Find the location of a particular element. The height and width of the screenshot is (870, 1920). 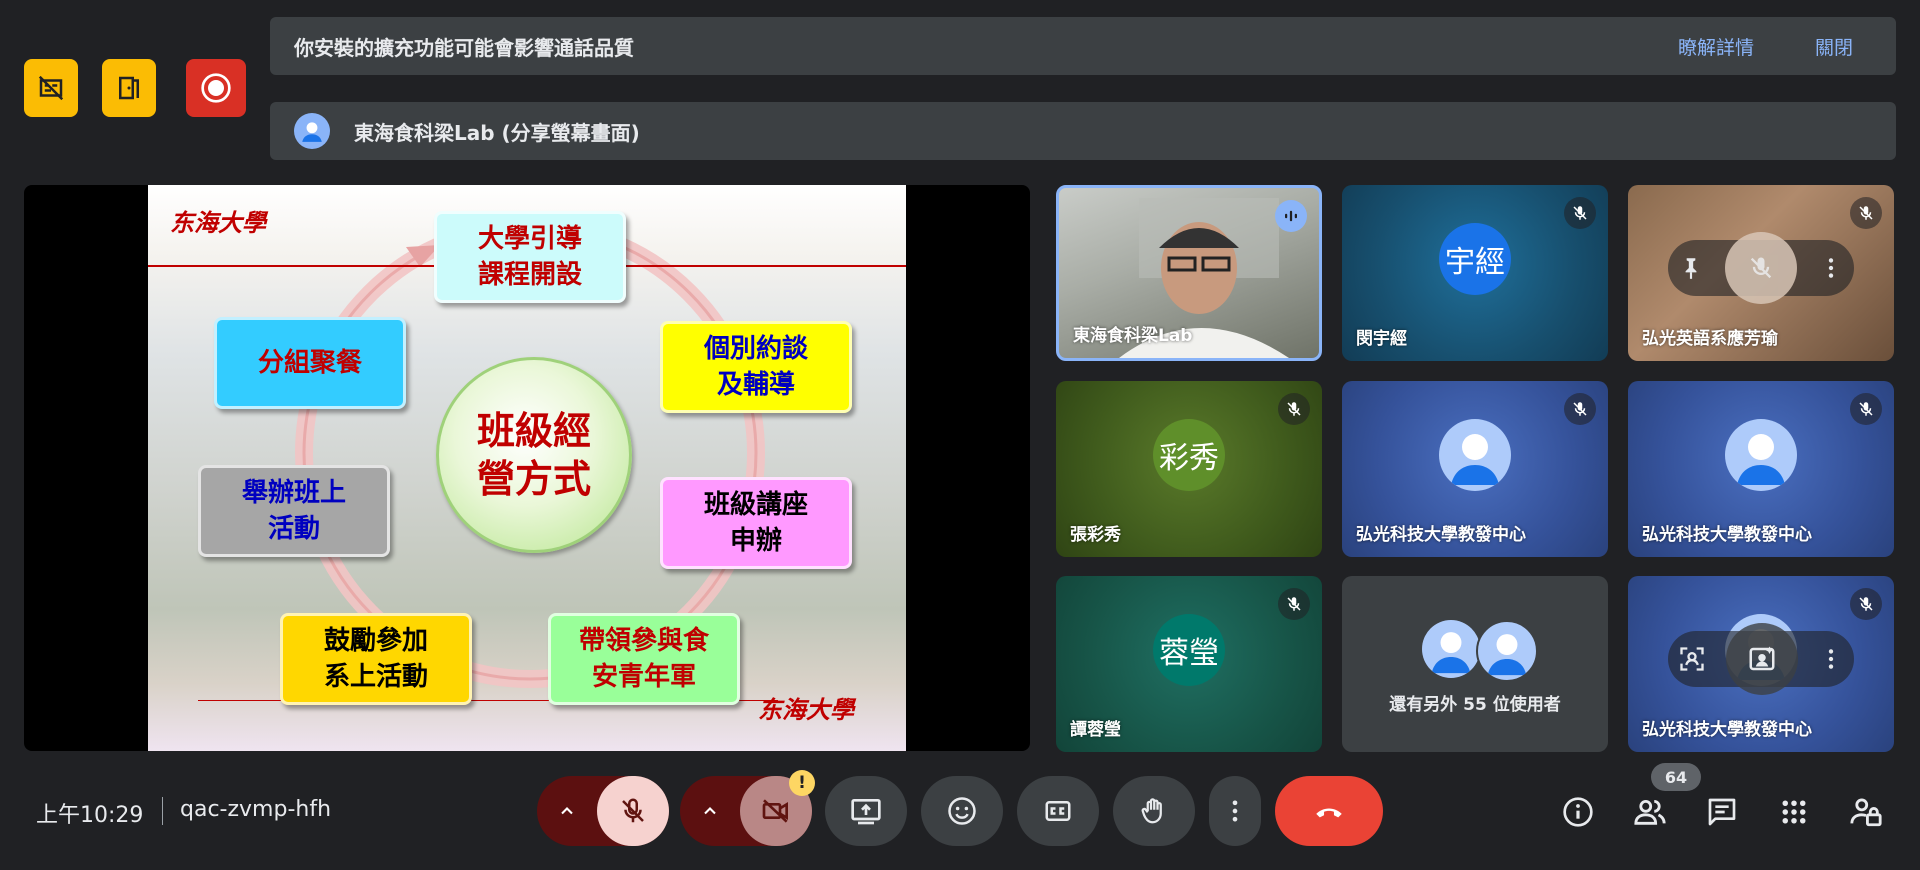

host-controls-button is located at coordinates (1866, 812).